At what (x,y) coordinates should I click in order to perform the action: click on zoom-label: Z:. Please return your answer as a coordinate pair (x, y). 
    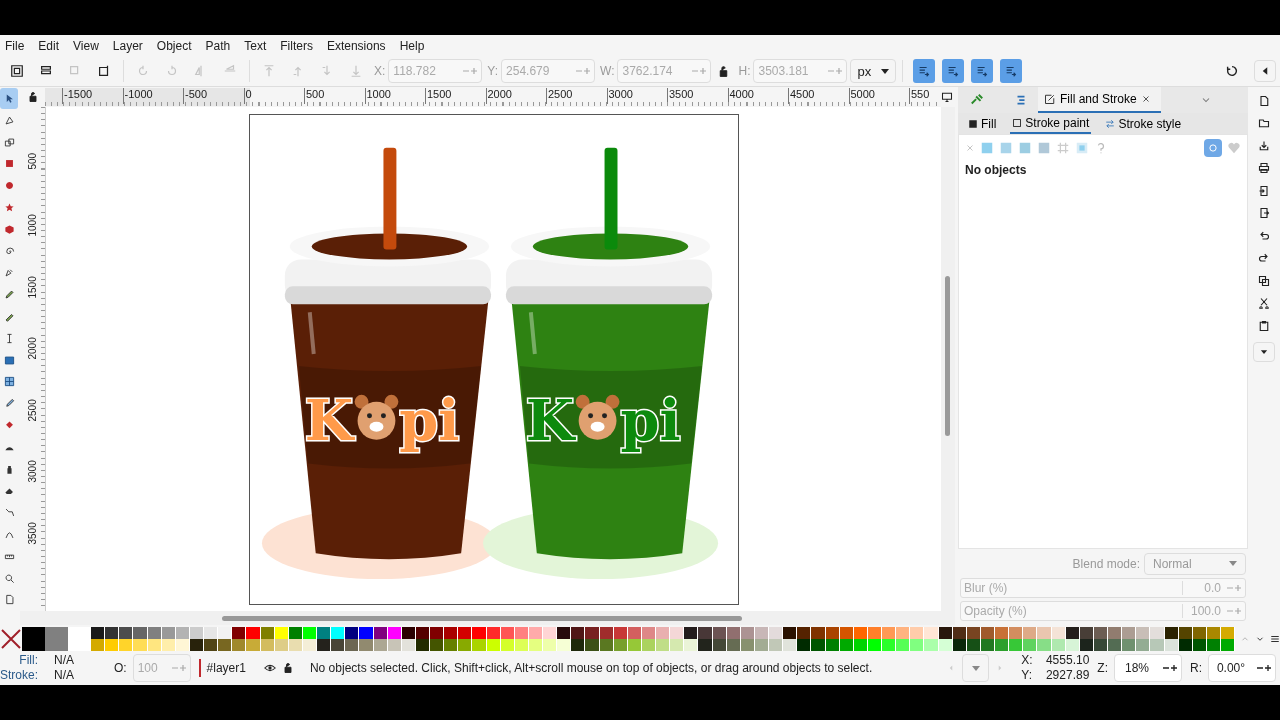
    Looking at the image, I should click on (1102, 668).